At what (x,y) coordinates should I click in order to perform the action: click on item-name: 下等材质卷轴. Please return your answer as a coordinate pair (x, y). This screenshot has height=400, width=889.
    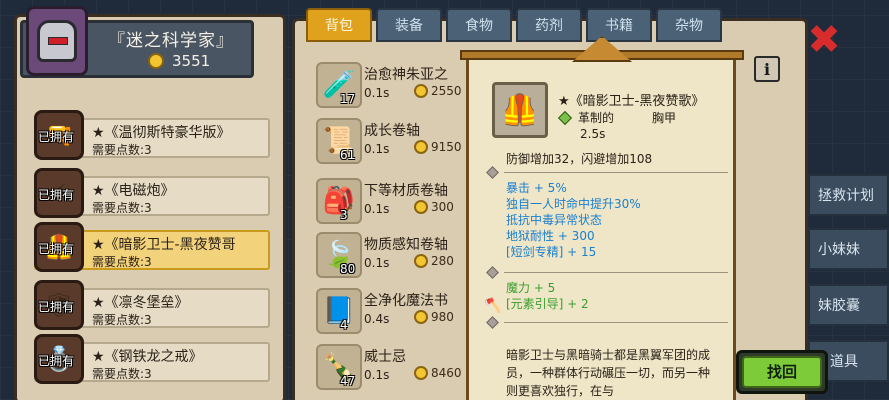
    Looking at the image, I should click on (406, 191).